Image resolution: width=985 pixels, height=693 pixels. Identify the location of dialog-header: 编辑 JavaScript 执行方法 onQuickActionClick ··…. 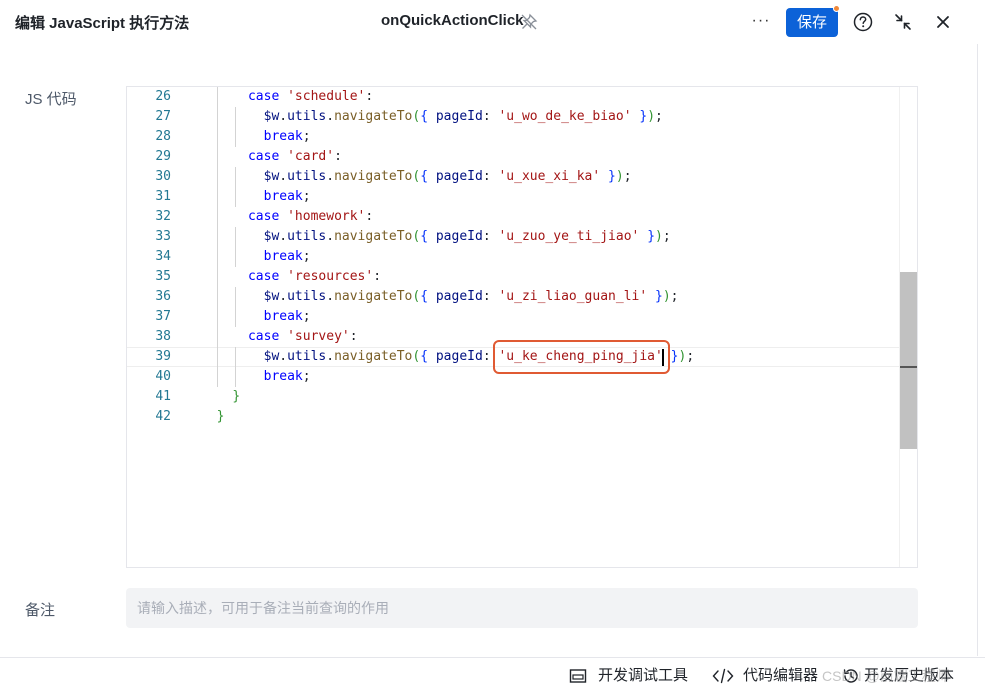
(492, 22).